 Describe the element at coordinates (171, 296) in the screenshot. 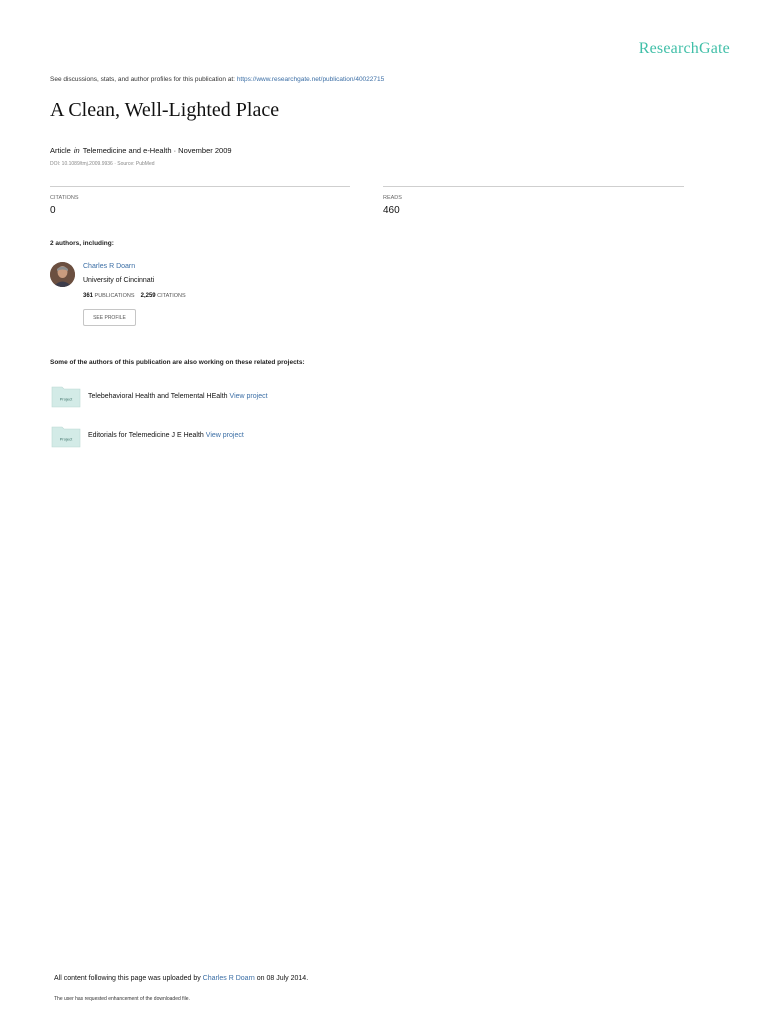

I see `author-citations-label: CITATIONS` at that location.